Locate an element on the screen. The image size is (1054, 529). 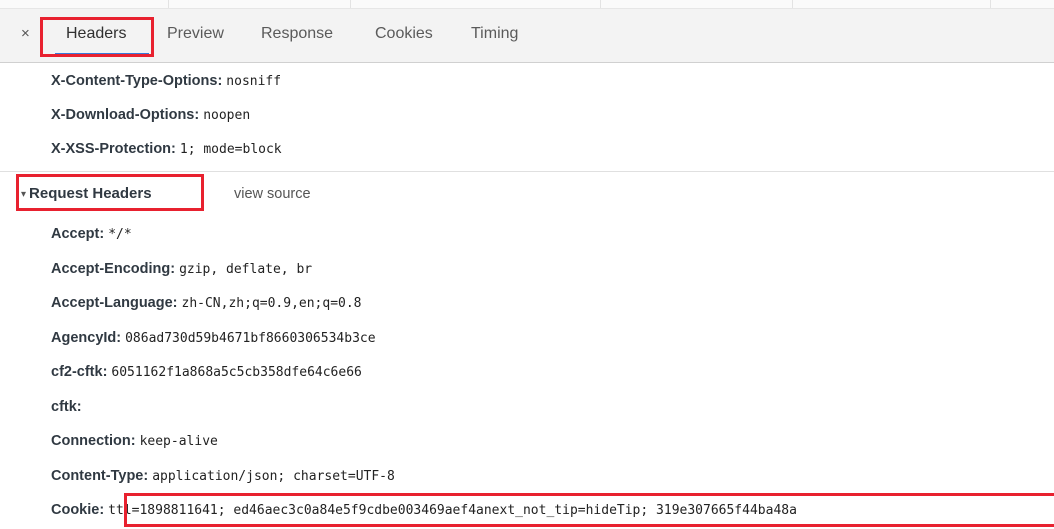
header-value: 086ad730d59b4671bf8660306534b3ce is located at coordinates (250, 338).